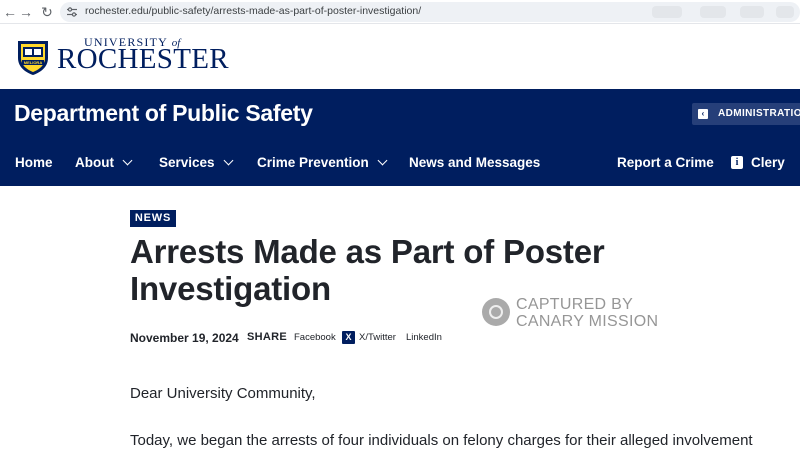  I want to click on watermark-logo-icon, so click(496, 312).